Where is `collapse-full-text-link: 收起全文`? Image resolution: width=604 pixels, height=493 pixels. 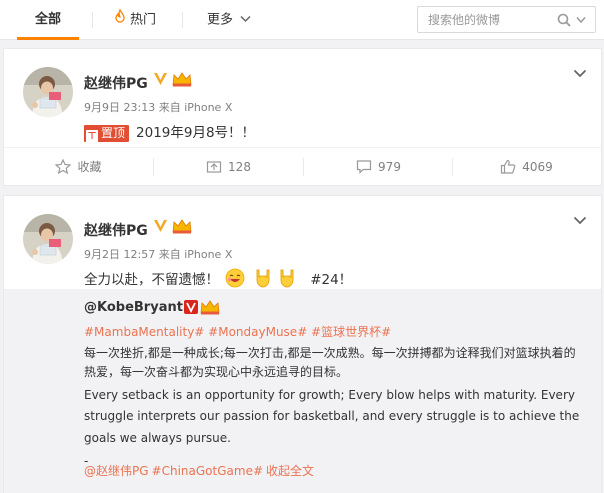
collapse-full-text-link: 收起全文 is located at coordinates (290, 471).